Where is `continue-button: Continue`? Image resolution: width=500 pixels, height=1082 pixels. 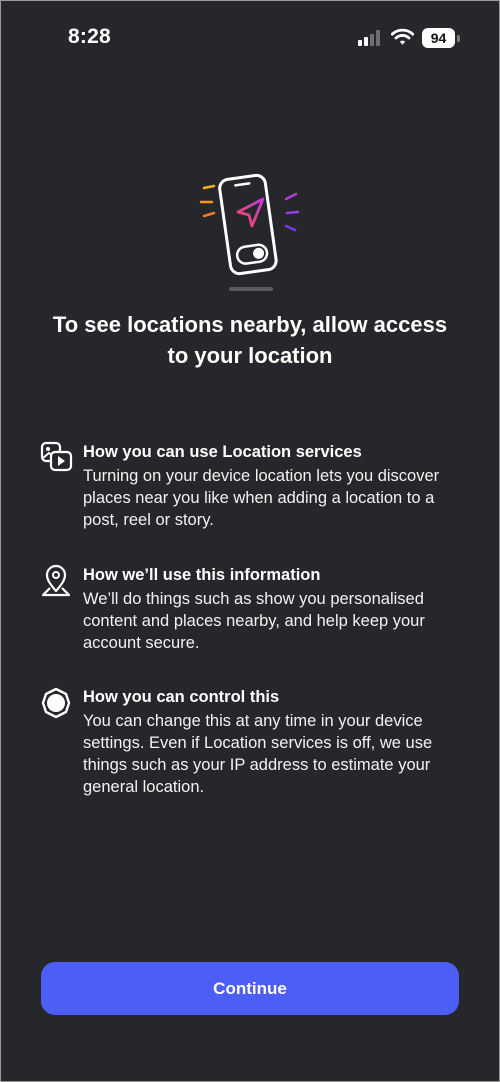 continue-button: Continue is located at coordinates (250, 988).